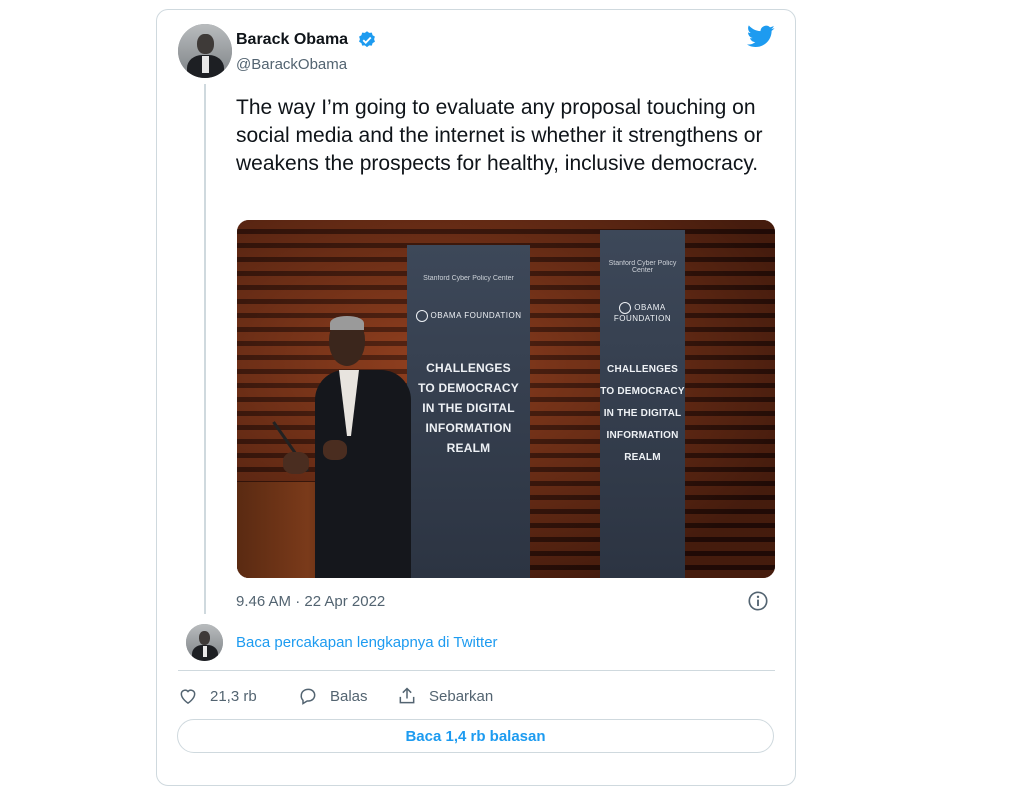  Describe the element at coordinates (475, 736) in the screenshot. I see `read-replies-button: Baca 1,4 rb balasan` at that location.